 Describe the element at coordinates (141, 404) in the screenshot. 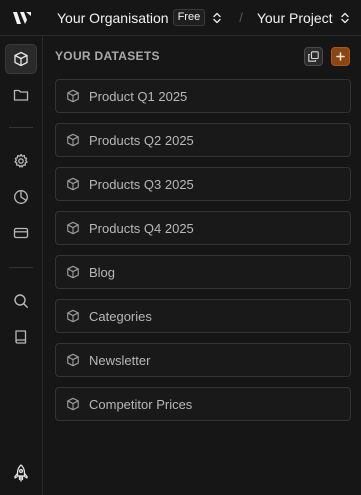

I see `dataset-label: Competitor Prices` at that location.